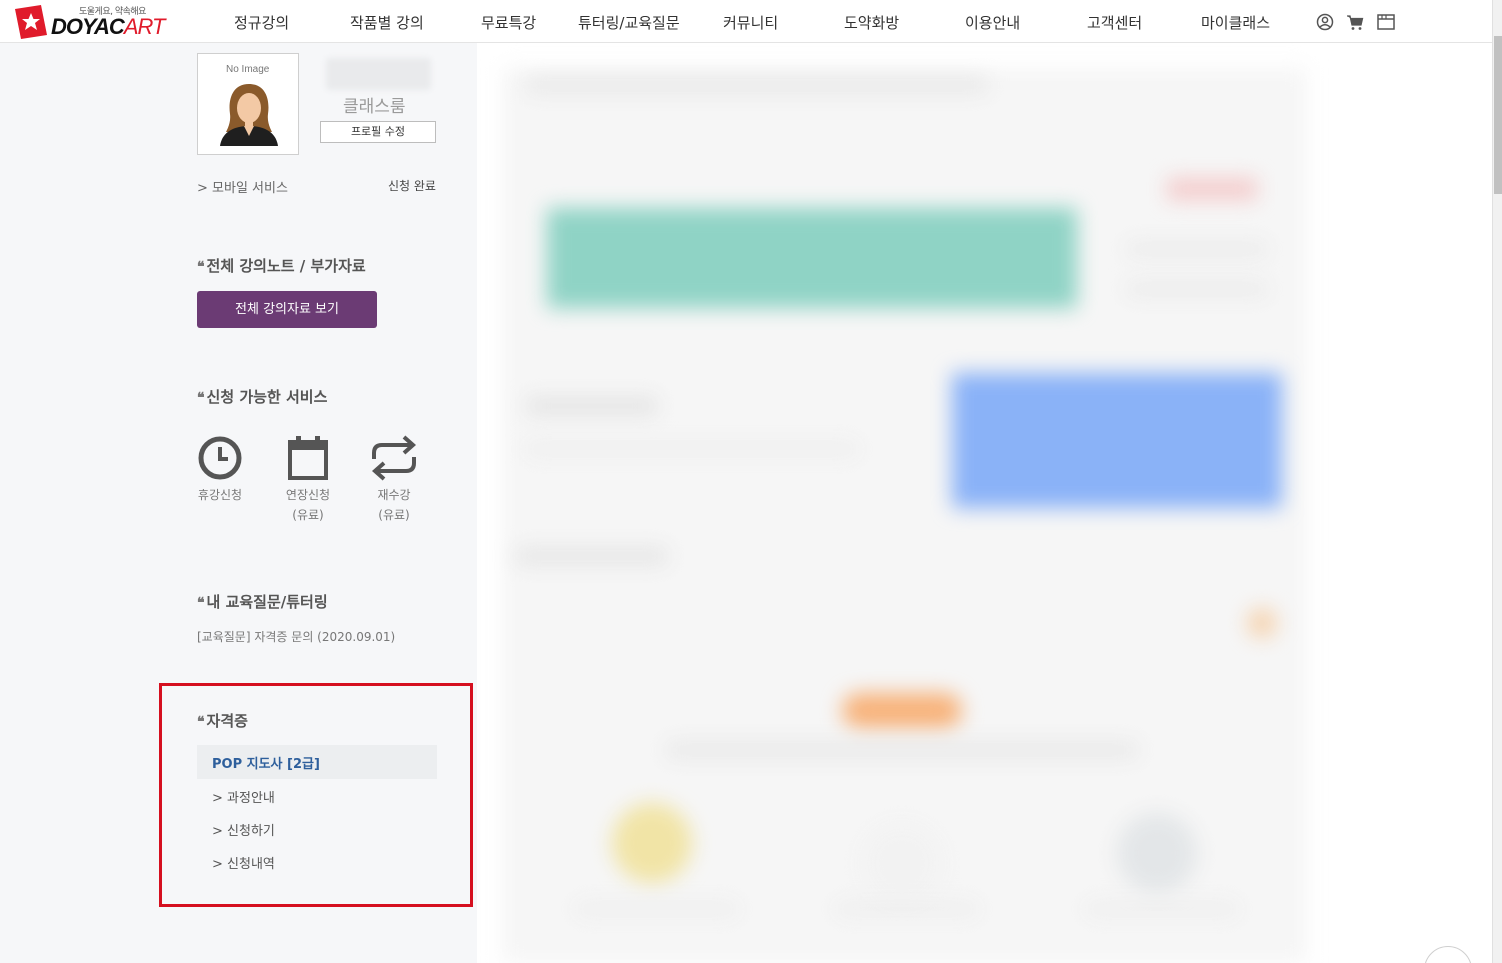  What do you see at coordinates (222, 721) in the screenshot?
I see `certificate-title: ❝ 자격증` at bounding box center [222, 721].